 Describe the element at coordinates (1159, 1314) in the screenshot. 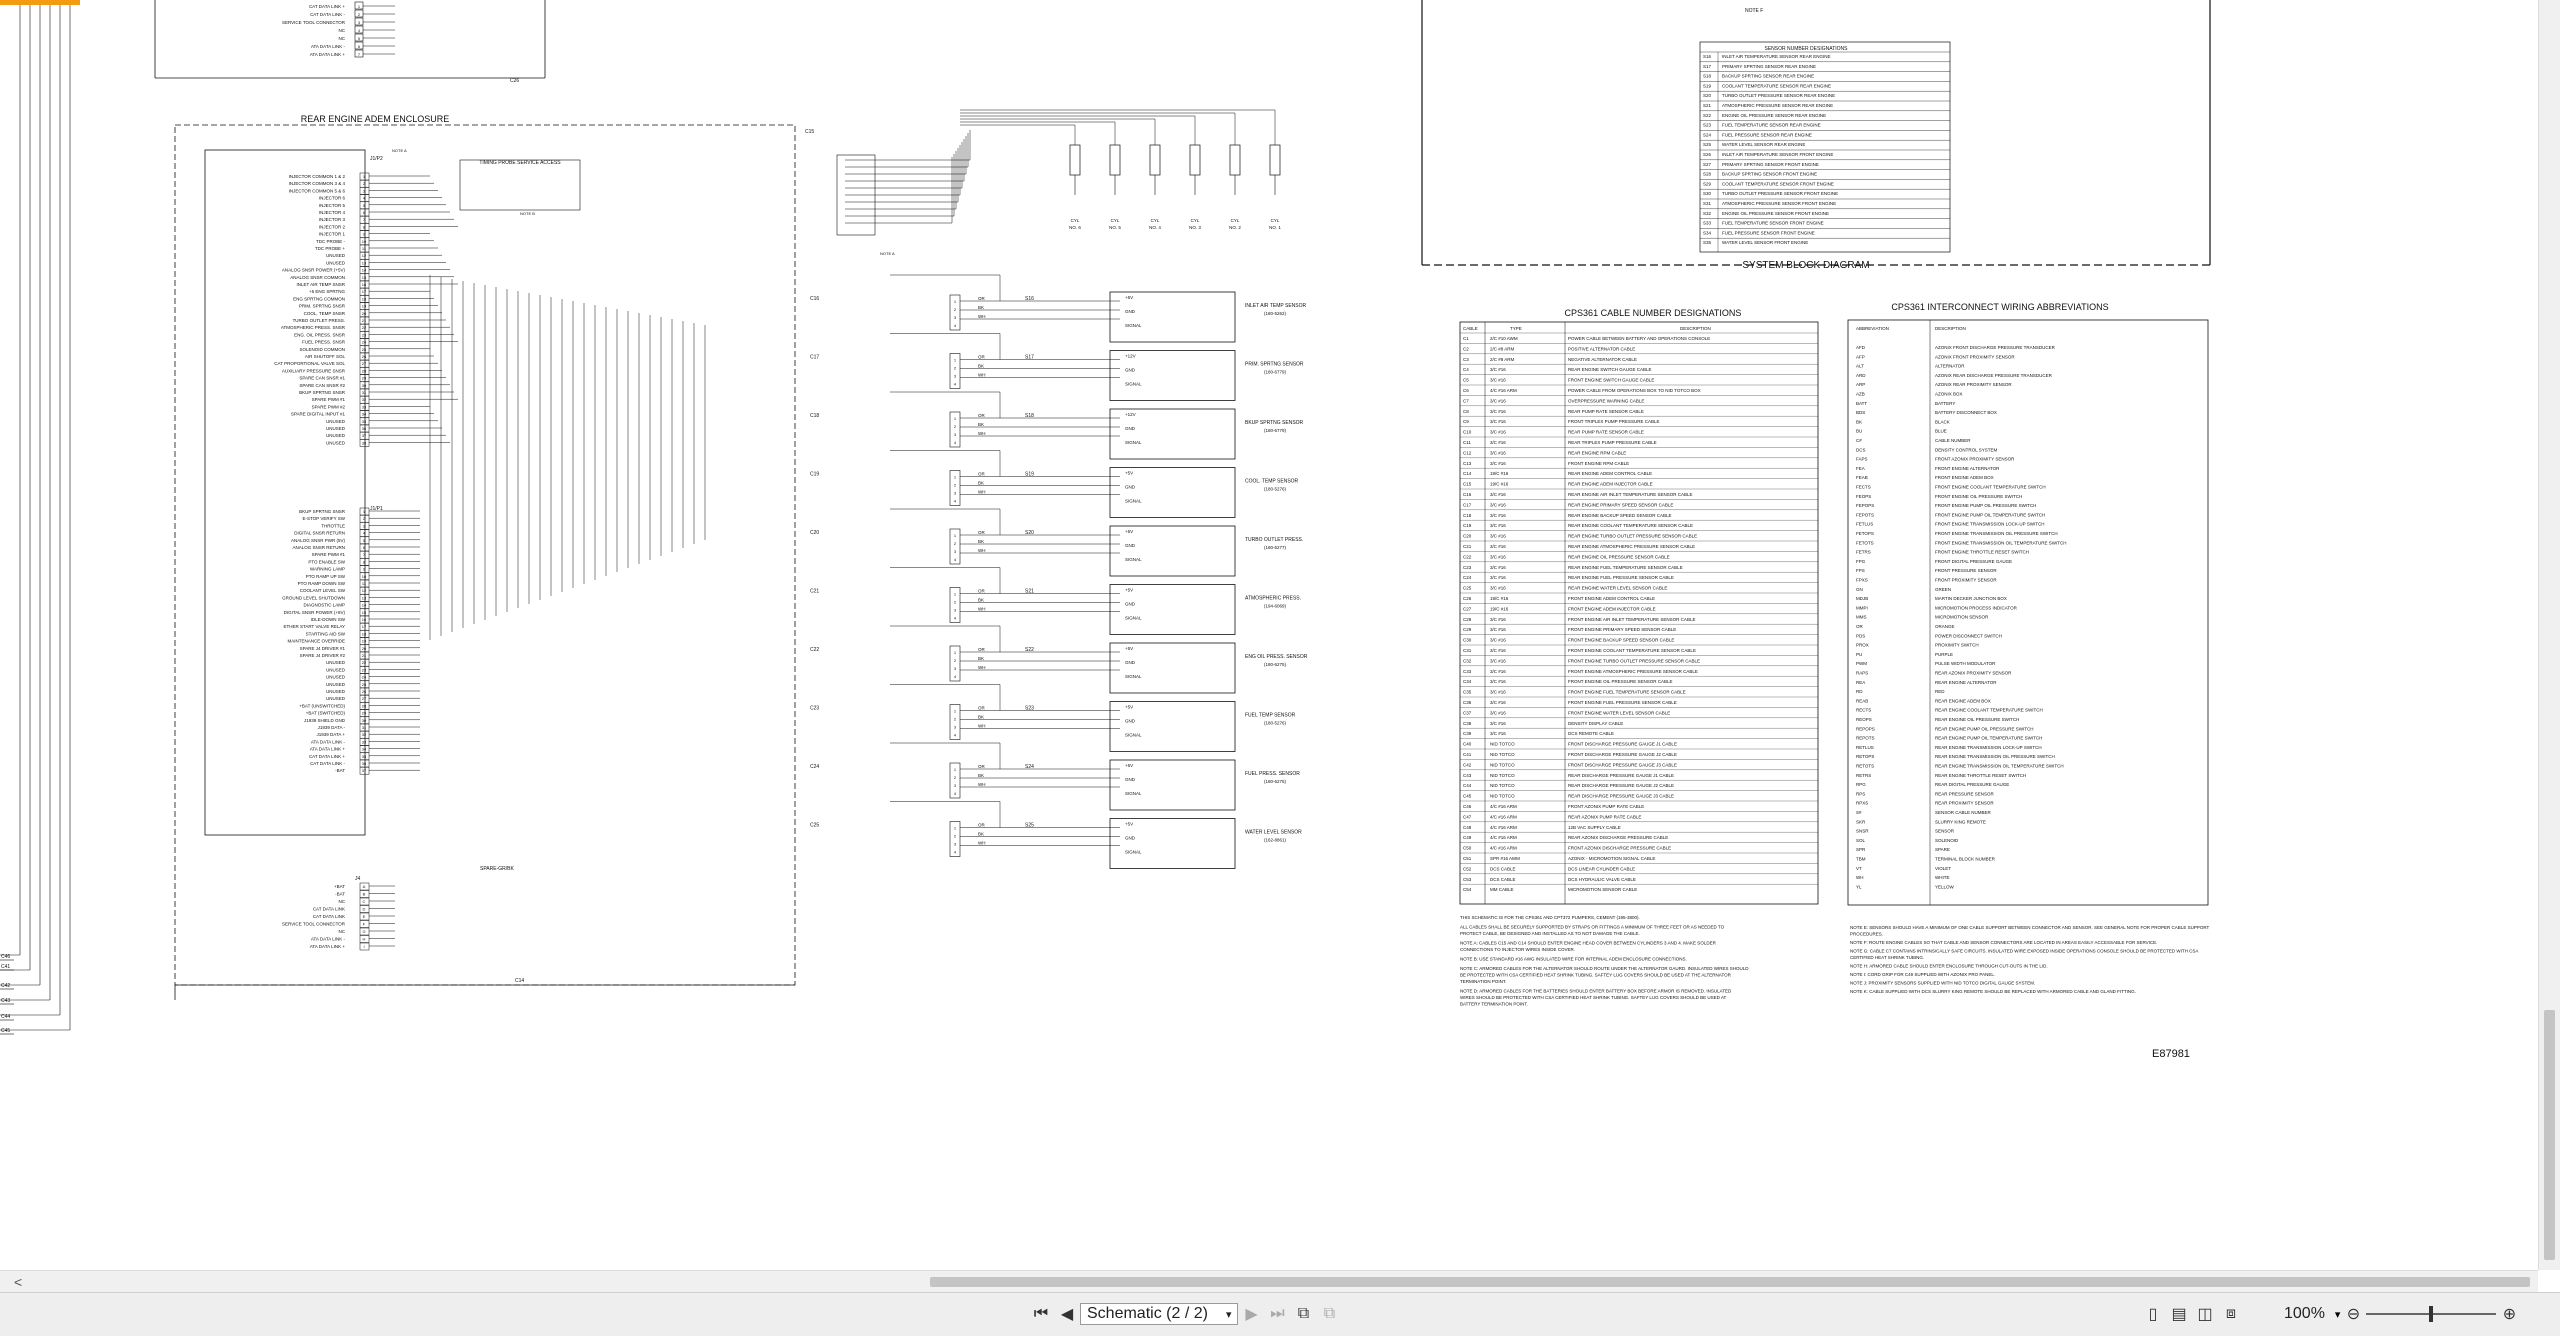

I see `page-selector: Schematic (2 / 2) ▾` at that location.